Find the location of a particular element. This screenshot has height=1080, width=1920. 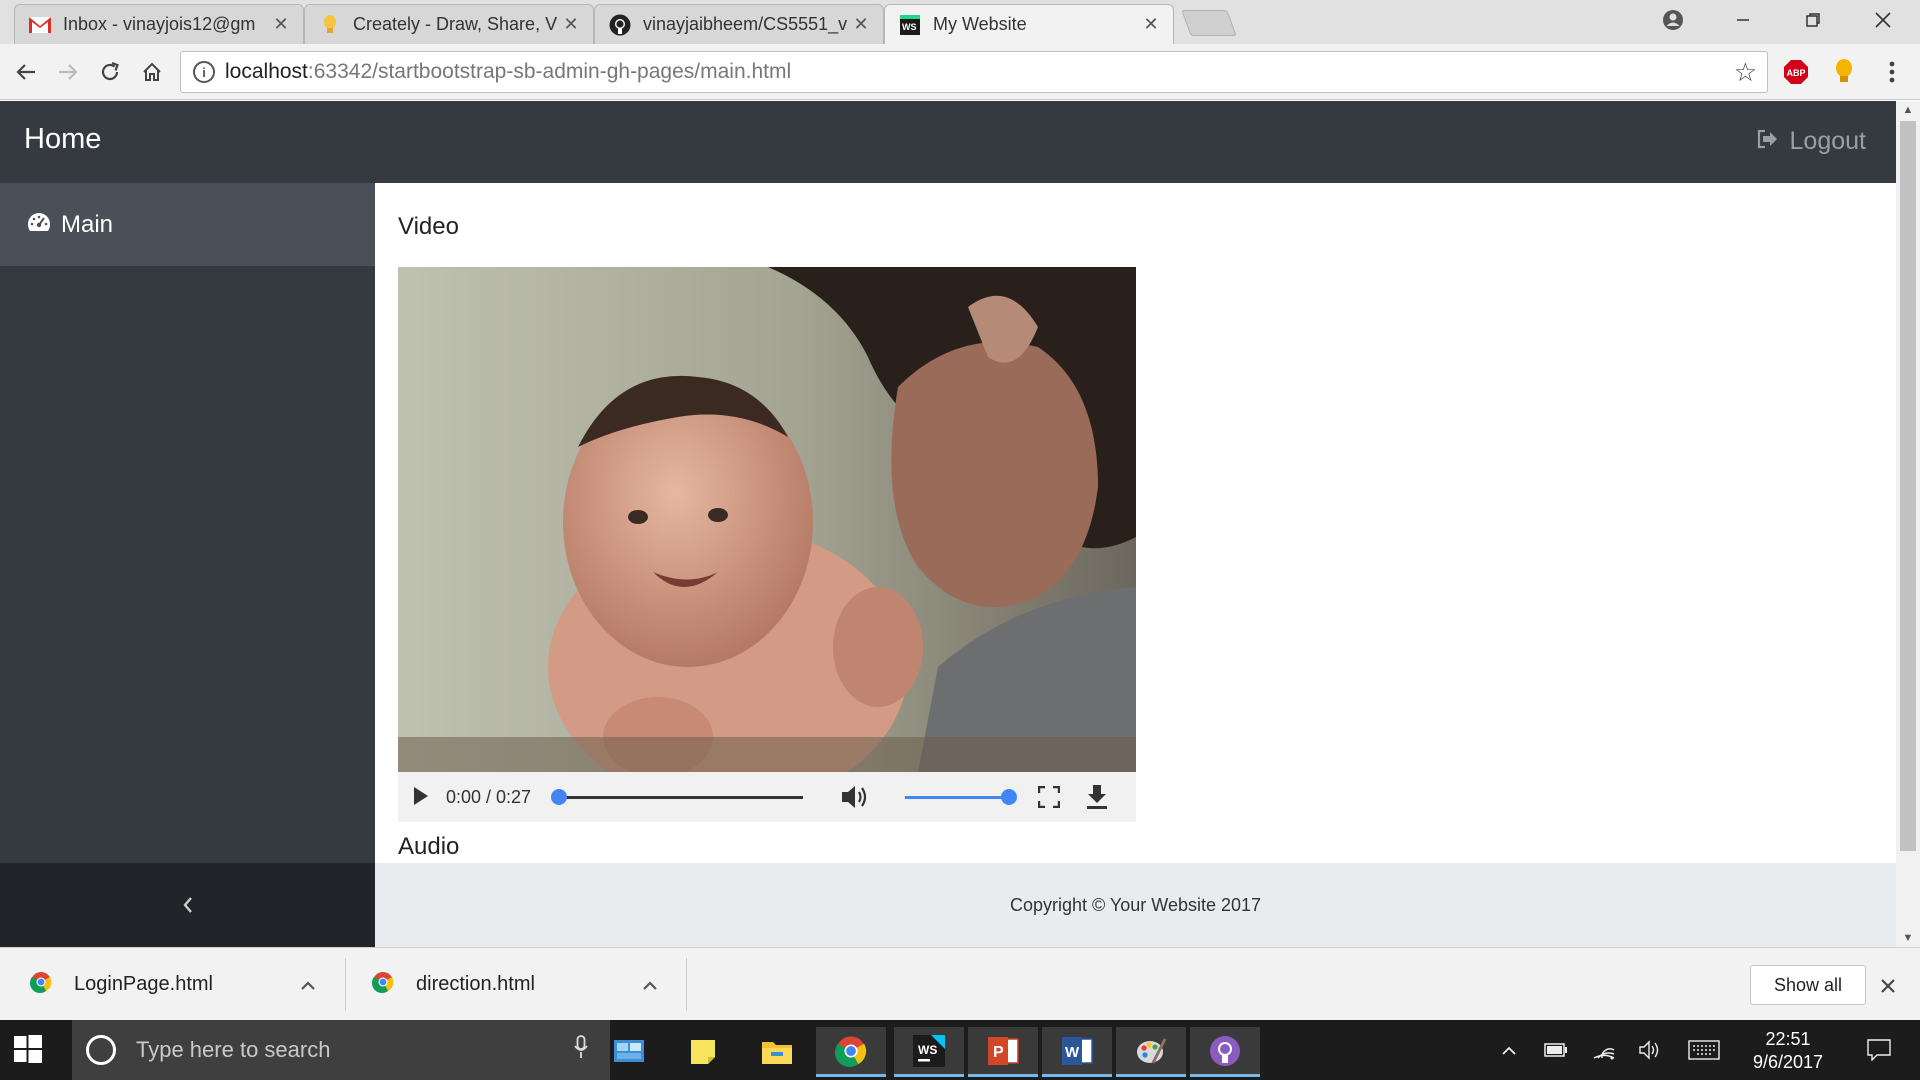

video-controls: 0:00 / 0:27 is located at coordinates (767, 797).